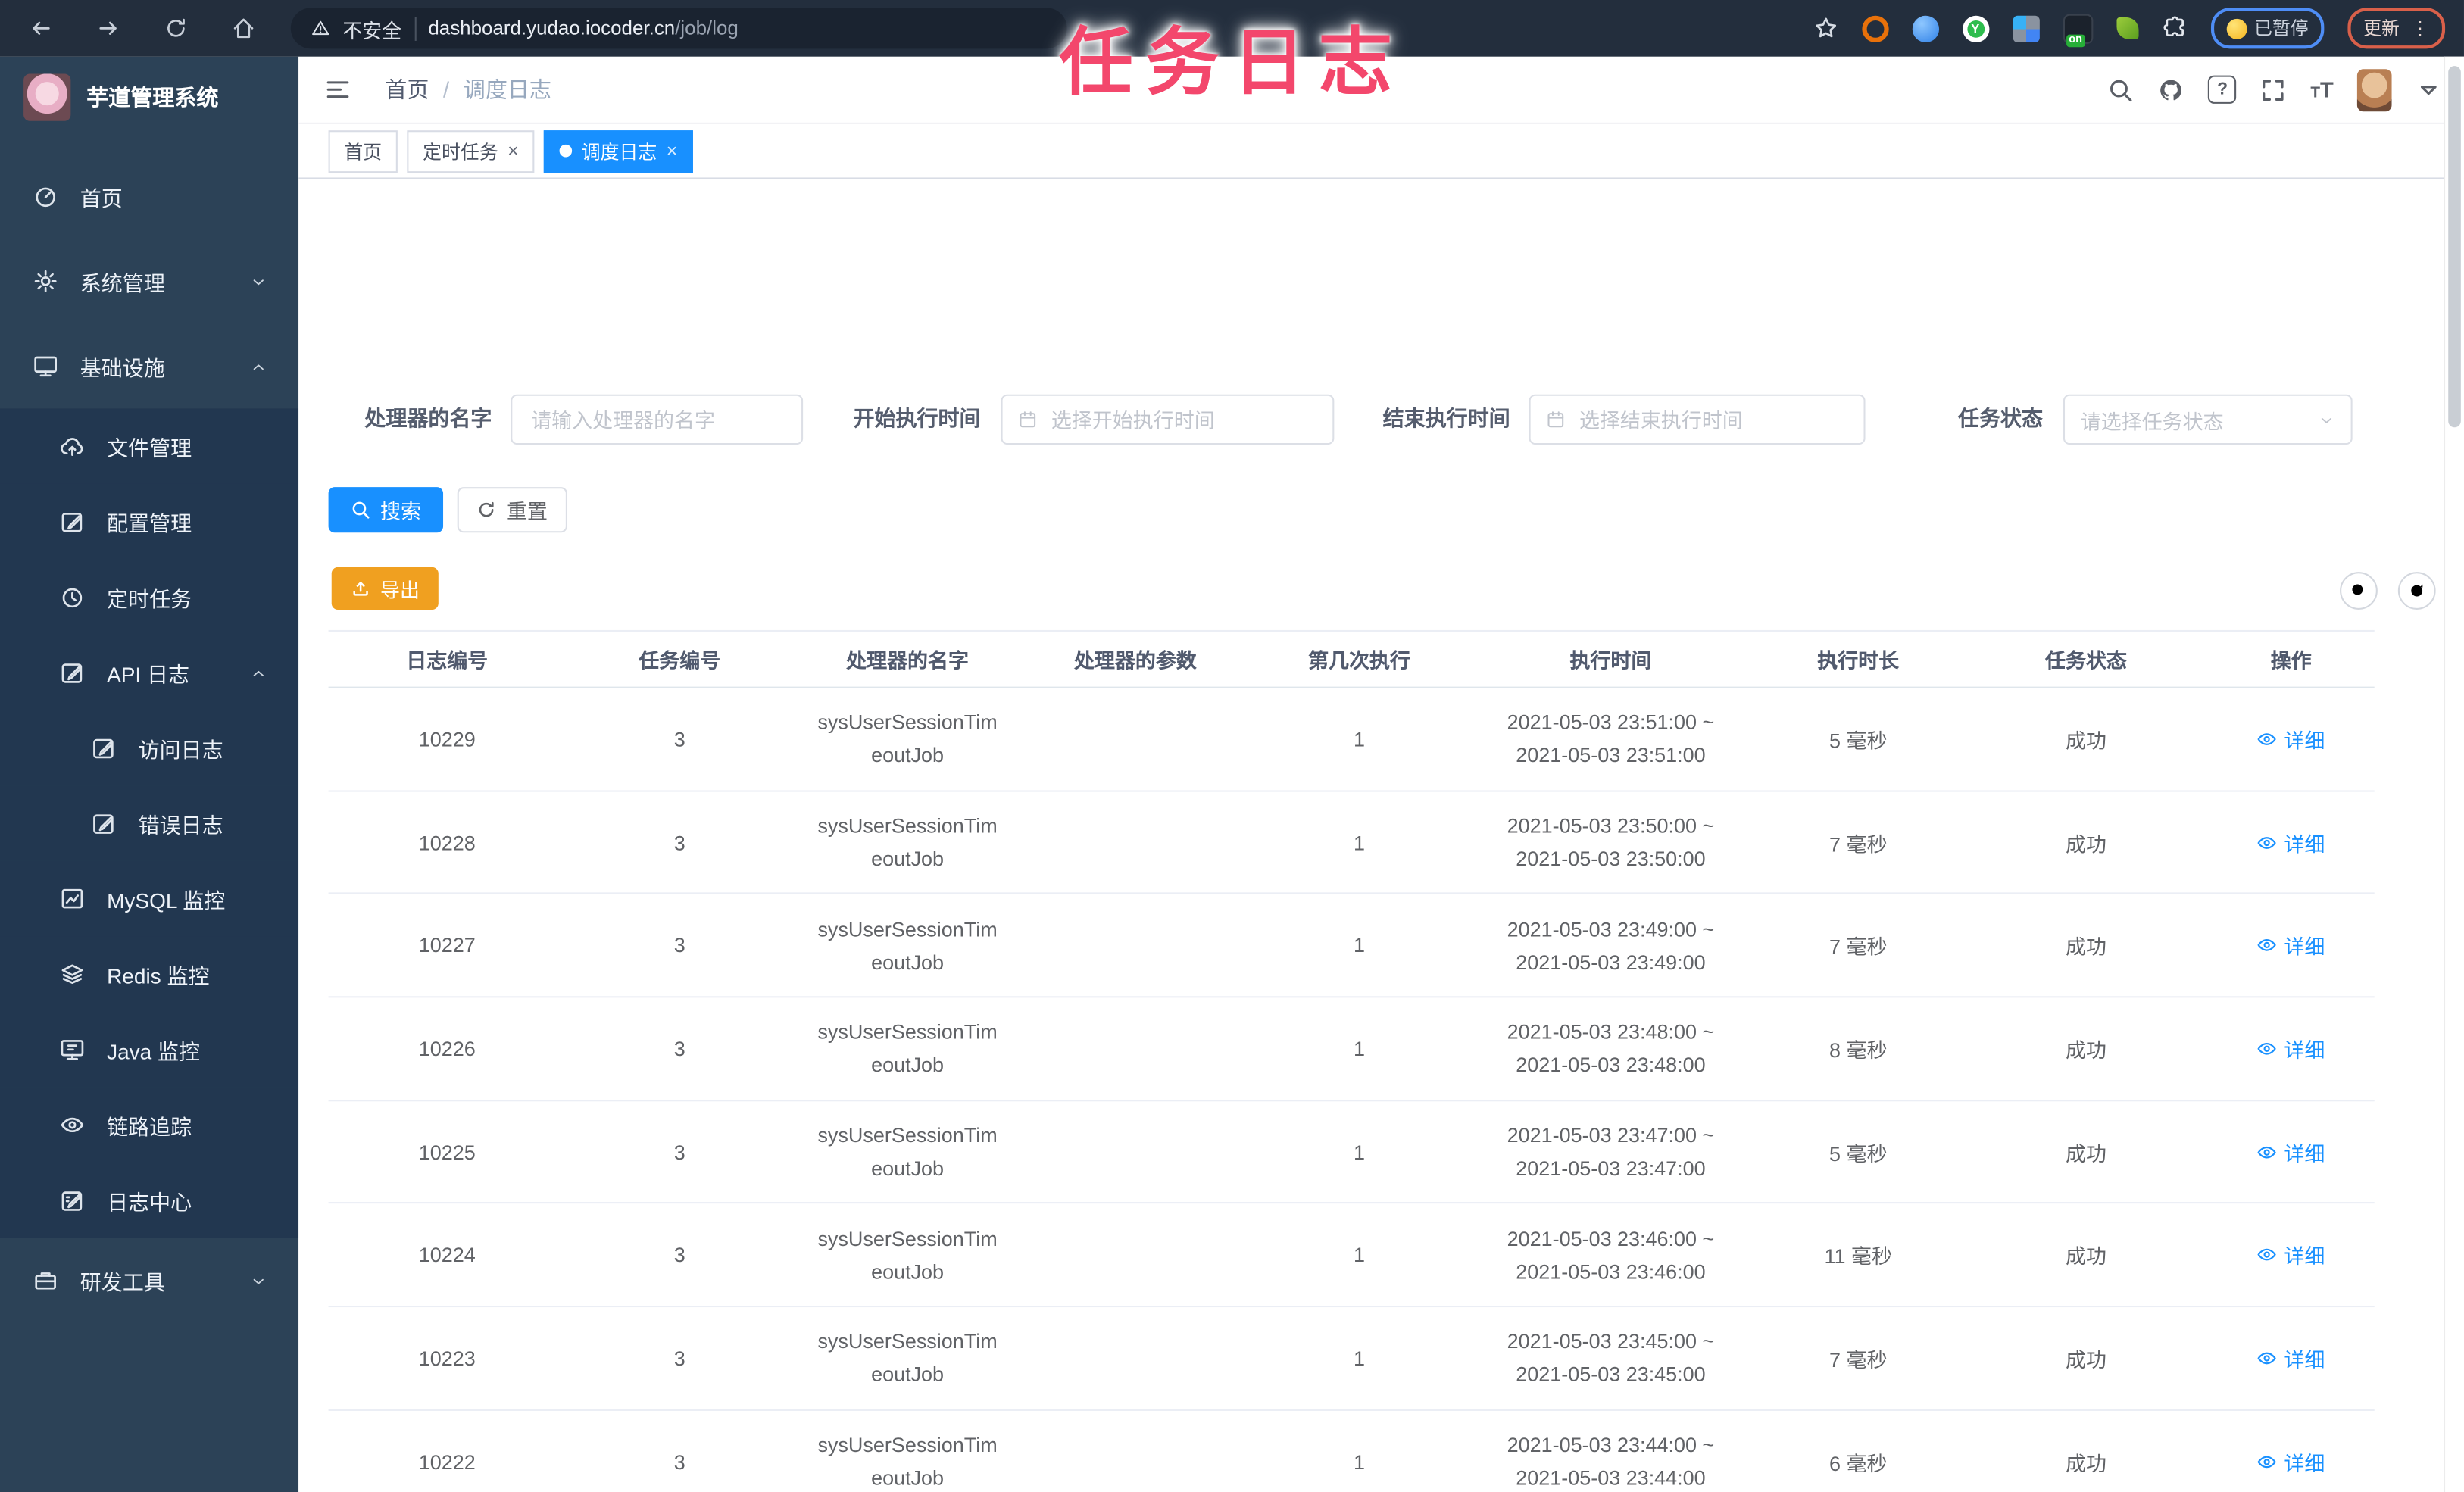  Describe the element at coordinates (471, 152) in the screenshot. I see `tab-scheduled-tasks: 定时任务 ×` at that location.